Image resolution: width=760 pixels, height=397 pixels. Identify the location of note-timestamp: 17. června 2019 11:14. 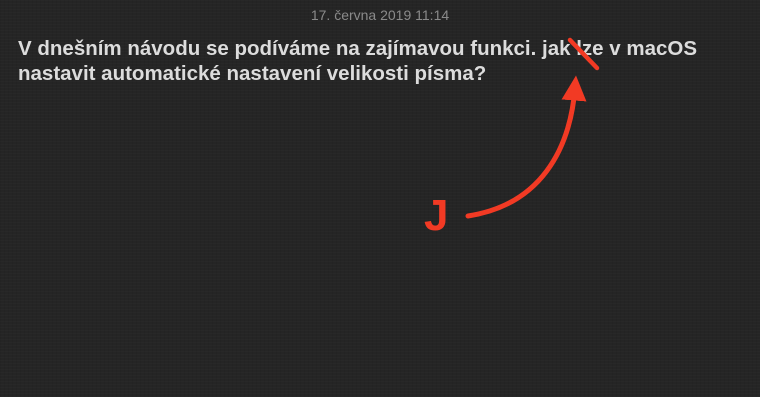
(380, 15).